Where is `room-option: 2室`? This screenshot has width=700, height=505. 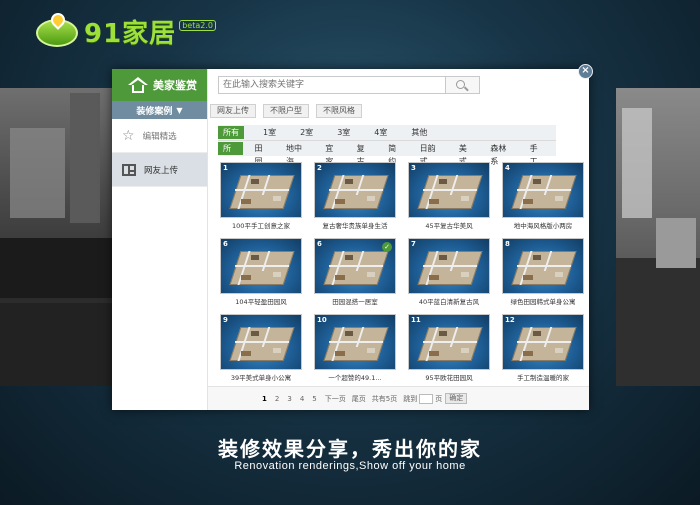 room-option: 2室 is located at coordinates (306, 132).